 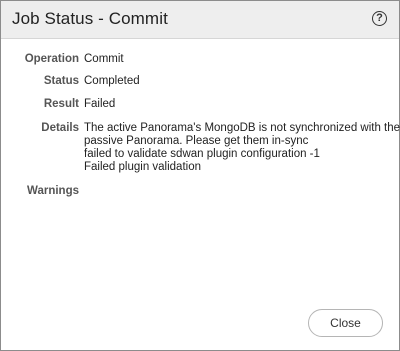 I want to click on operation-label: Operation, so click(x=51, y=59).